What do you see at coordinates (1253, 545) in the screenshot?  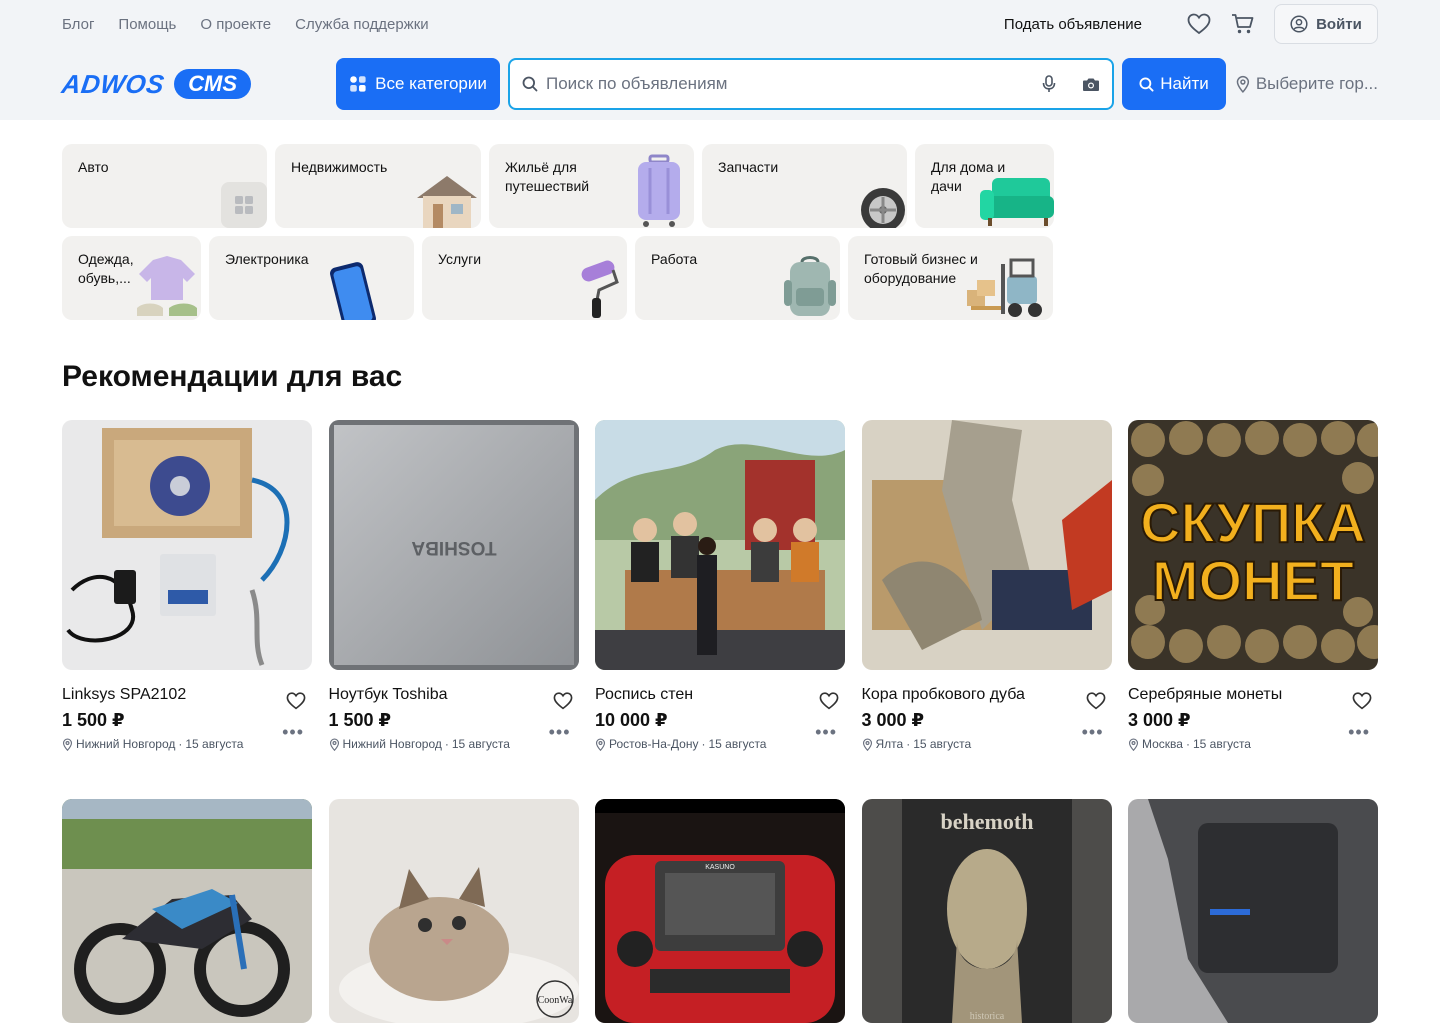 I see `listing-photo: СКУПКА МОНЕТ` at bounding box center [1253, 545].